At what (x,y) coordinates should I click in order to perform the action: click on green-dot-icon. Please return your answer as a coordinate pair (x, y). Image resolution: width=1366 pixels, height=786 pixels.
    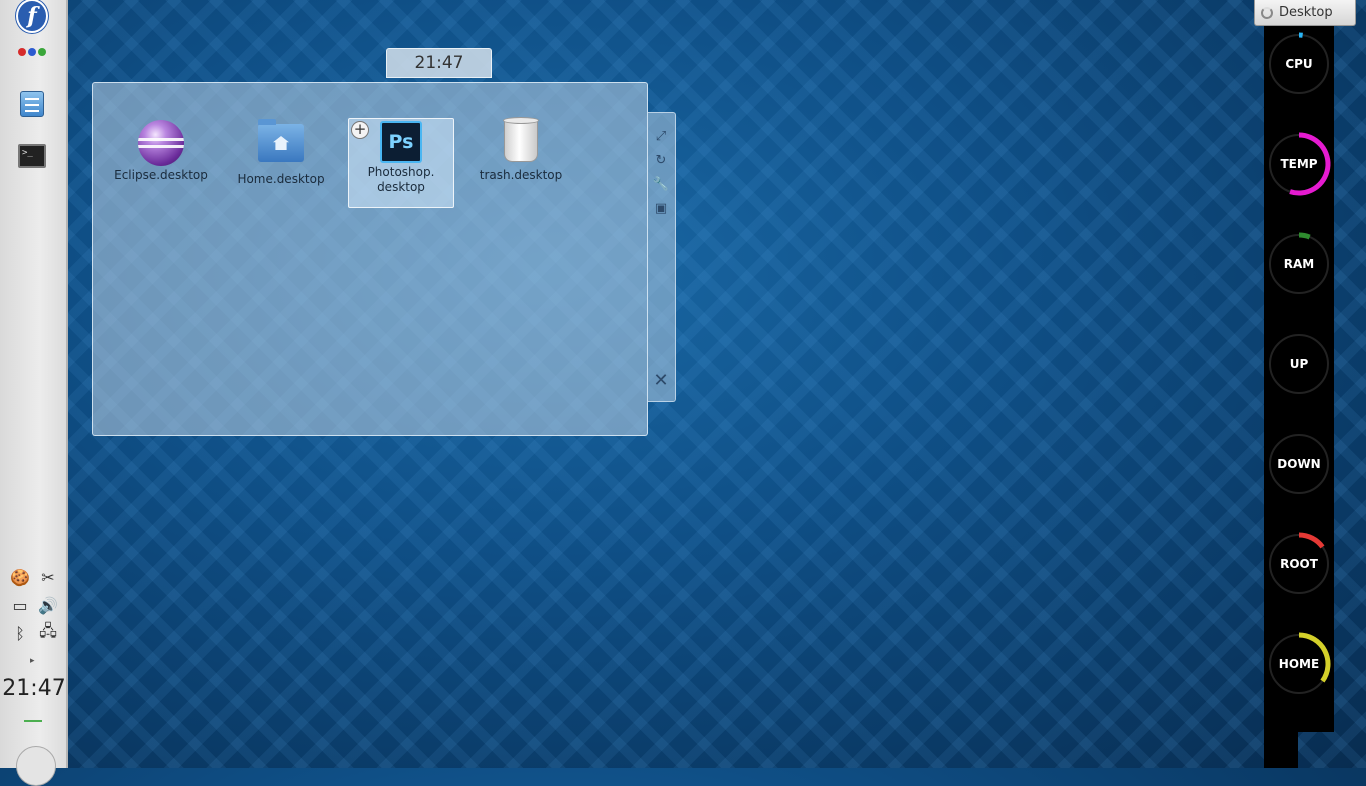
    Looking at the image, I should click on (42, 52).